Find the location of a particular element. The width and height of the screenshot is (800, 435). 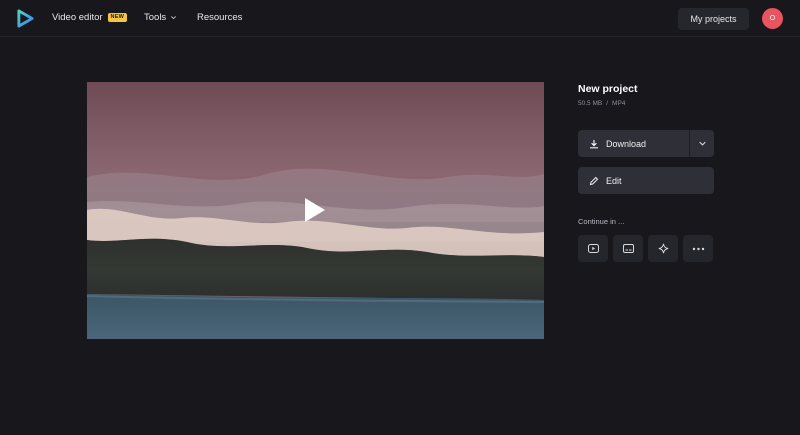

logo-icon is located at coordinates (25, 18).